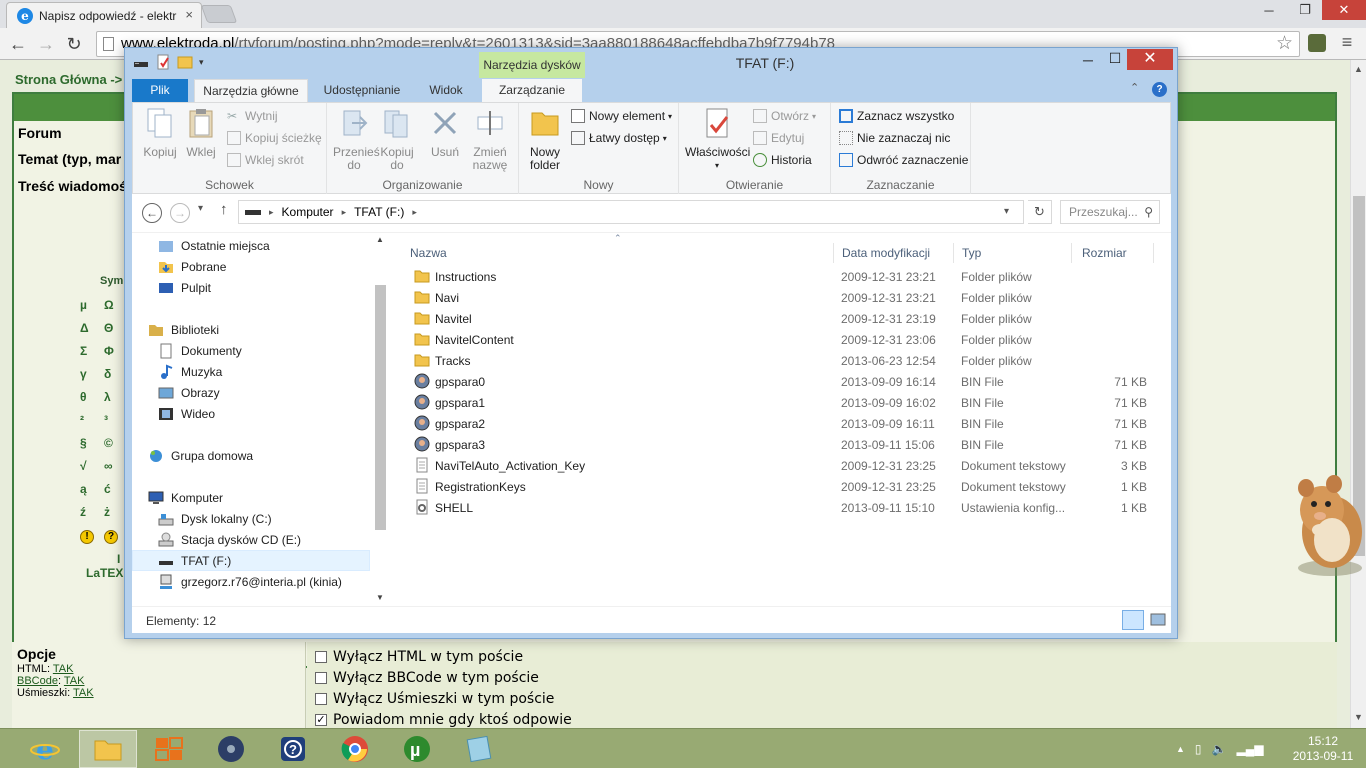 This screenshot has width=1366, height=768. What do you see at coordinates (427, 678) in the screenshot?
I see `disable-bbcode-option: Wyłącz BBCode w tym poście` at bounding box center [427, 678].